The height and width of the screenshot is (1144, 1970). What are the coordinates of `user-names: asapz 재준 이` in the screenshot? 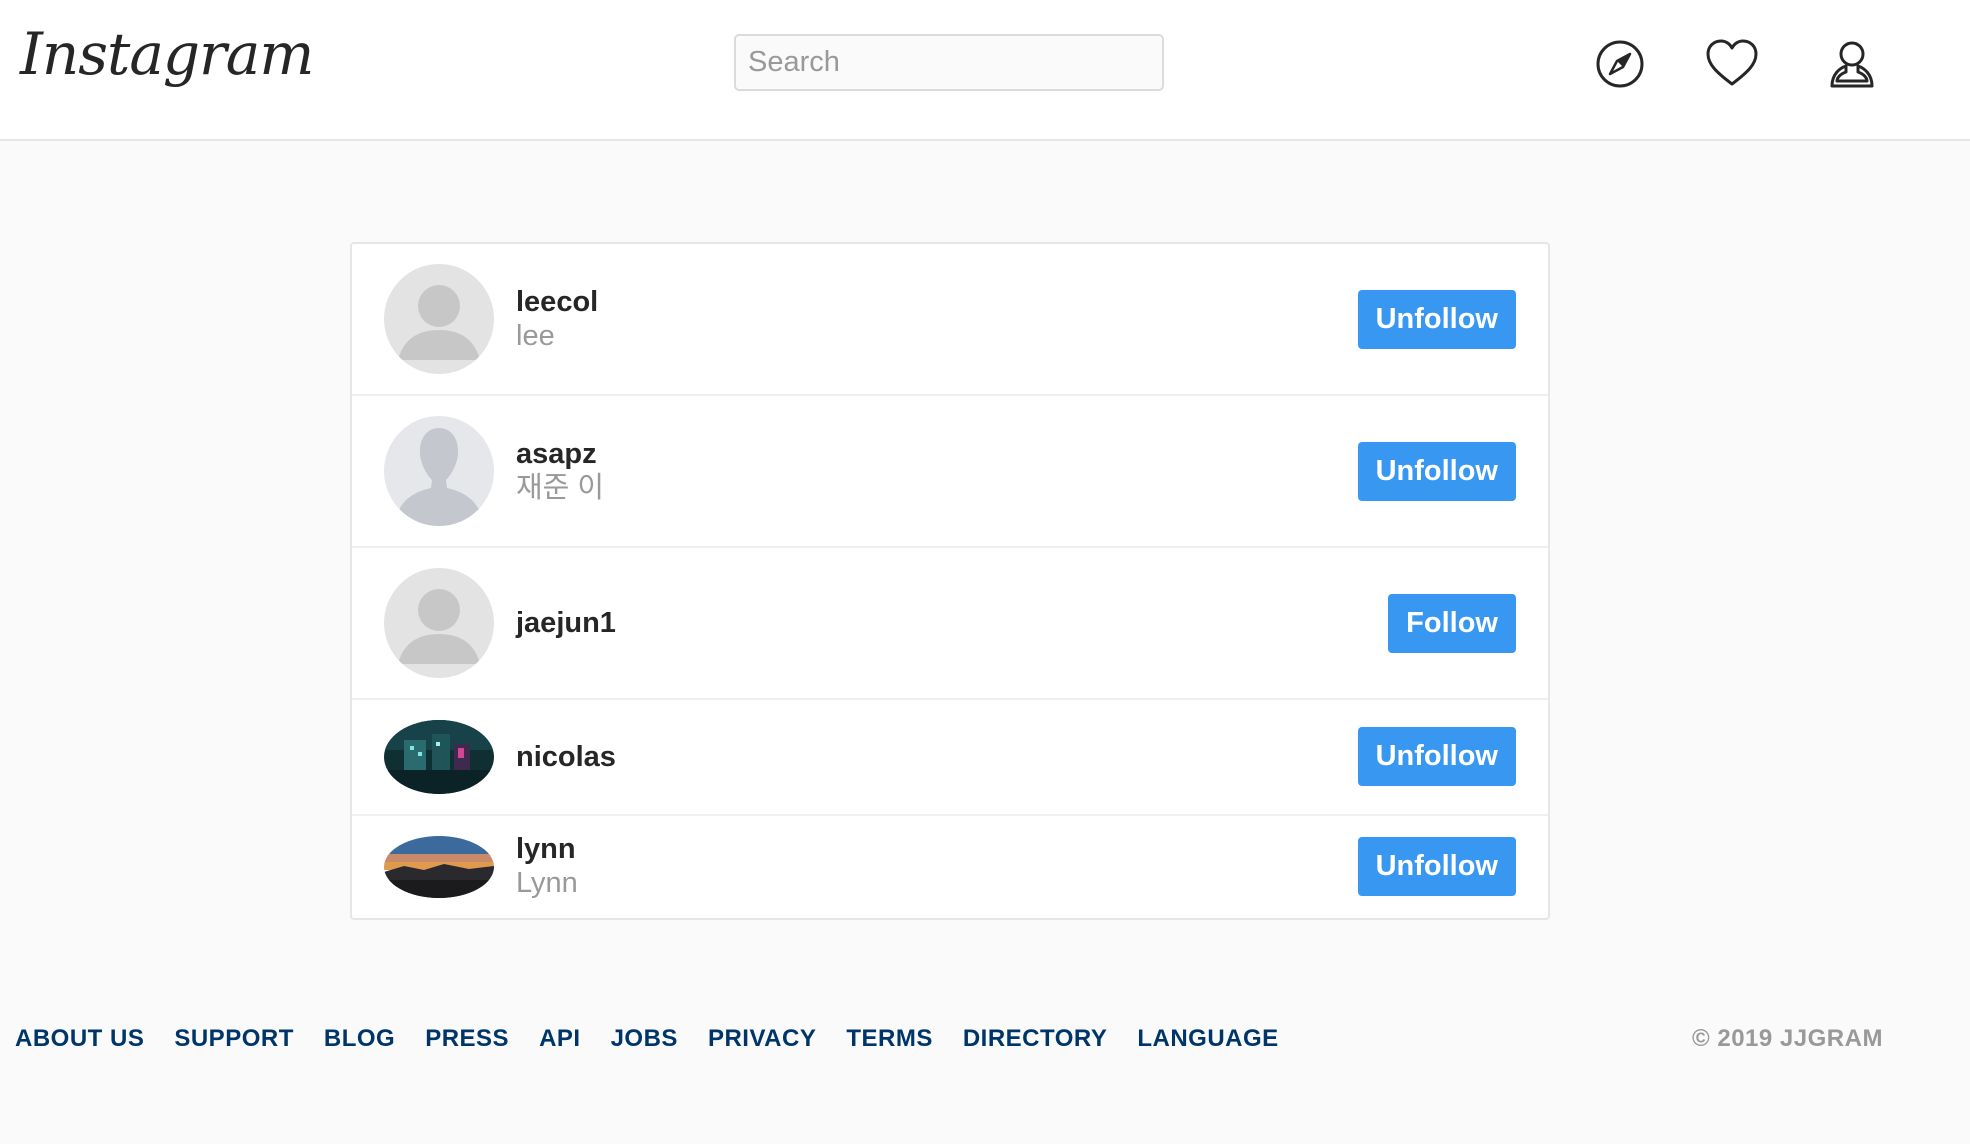 It's located at (560, 471).